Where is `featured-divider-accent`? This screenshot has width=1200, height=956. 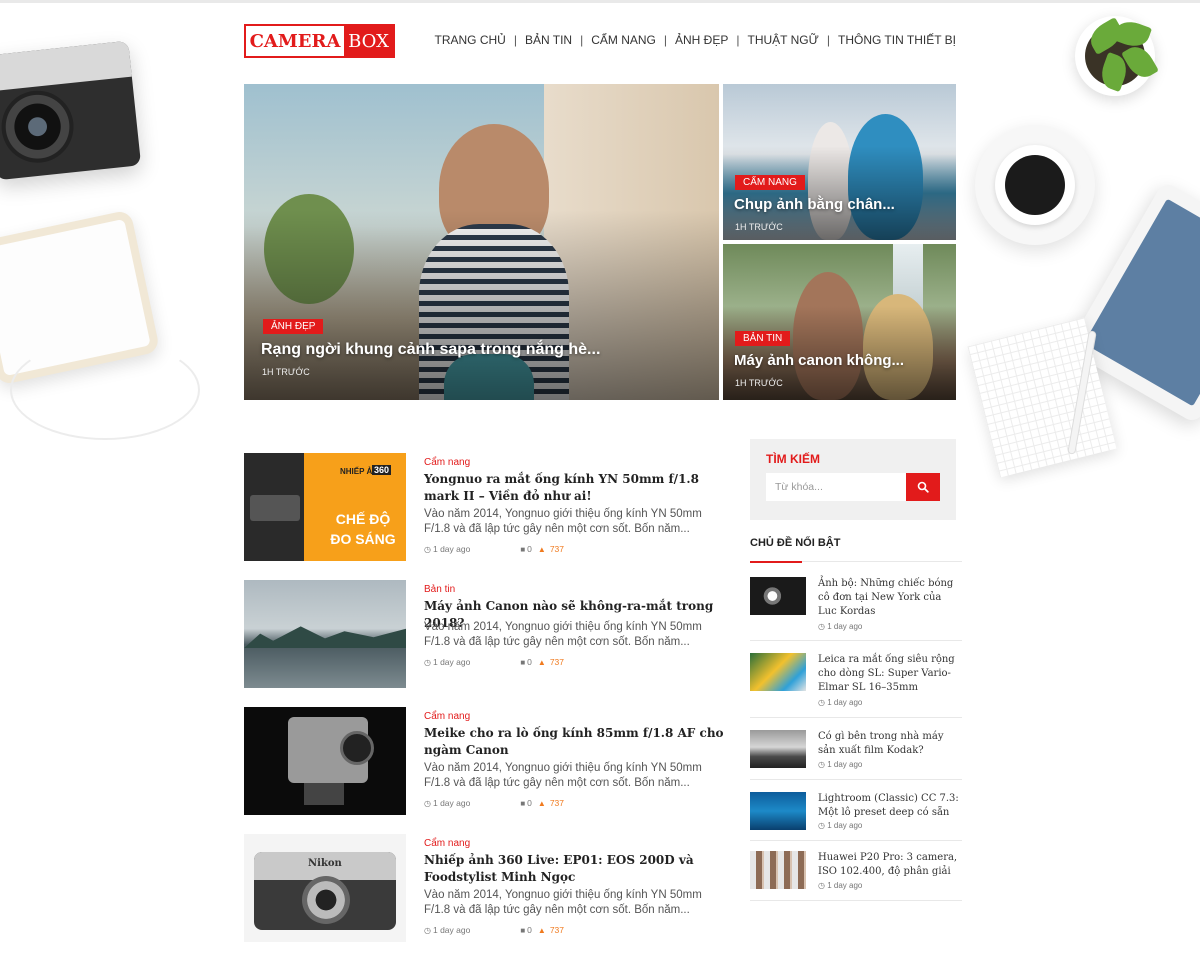
featured-divider-accent is located at coordinates (776, 562).